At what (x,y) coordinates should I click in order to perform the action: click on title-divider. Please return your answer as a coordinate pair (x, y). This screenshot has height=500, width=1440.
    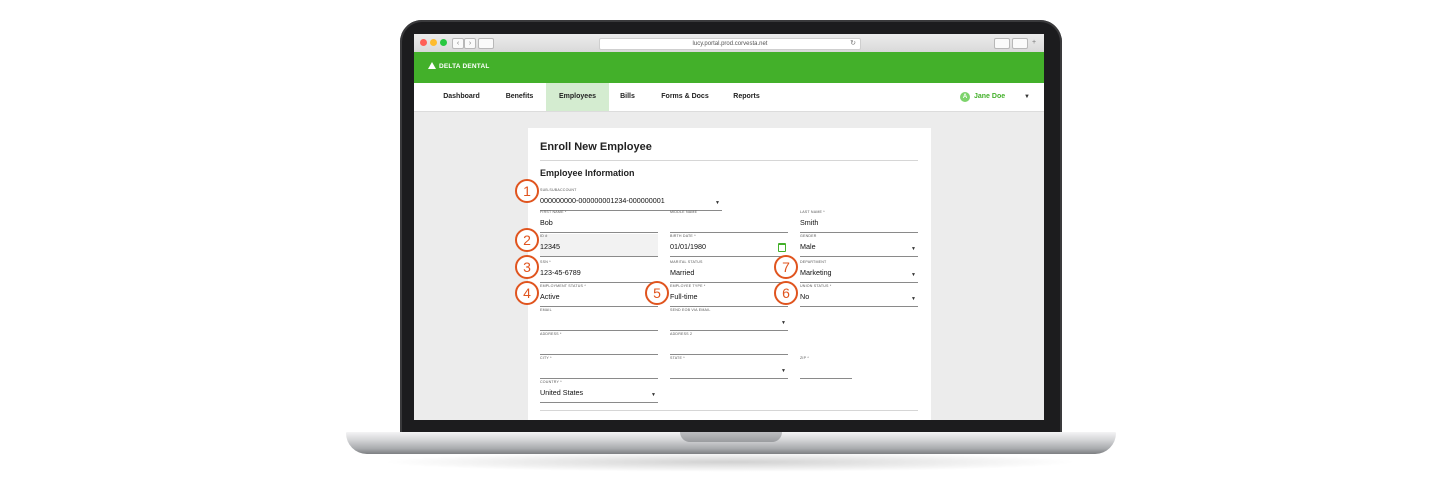
    Looking at the image, I should click on (729, 160).